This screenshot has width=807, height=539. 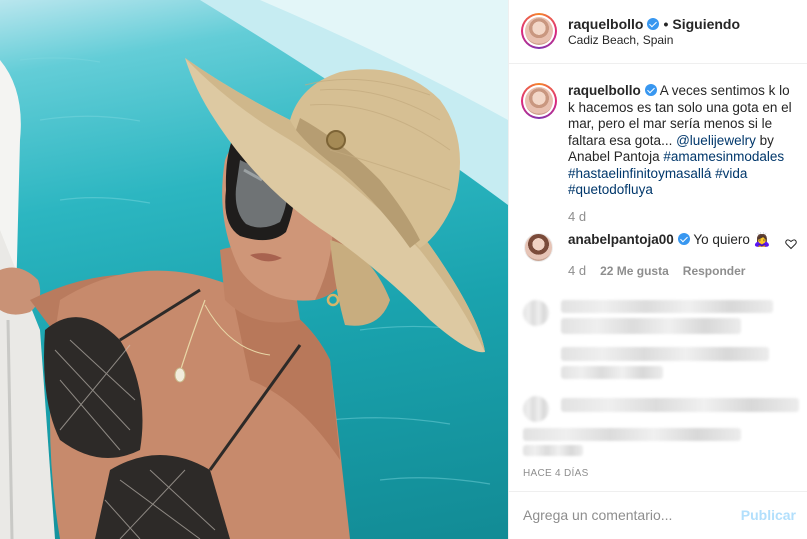 What do you see at coordinates (620, 40) in the screenshot?
I see `location-link: Cadiz Beach, Spain` at bounding box center [620, 40].